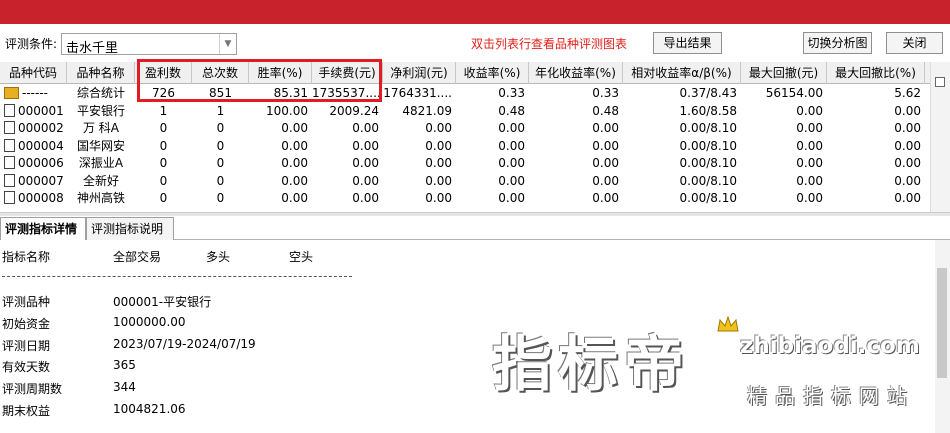 This screenshot has width=950, height=433. Describe the element at coordinates (492, 73) in the screenshot. I see `col-header-return: 收益率(%)` at that location.